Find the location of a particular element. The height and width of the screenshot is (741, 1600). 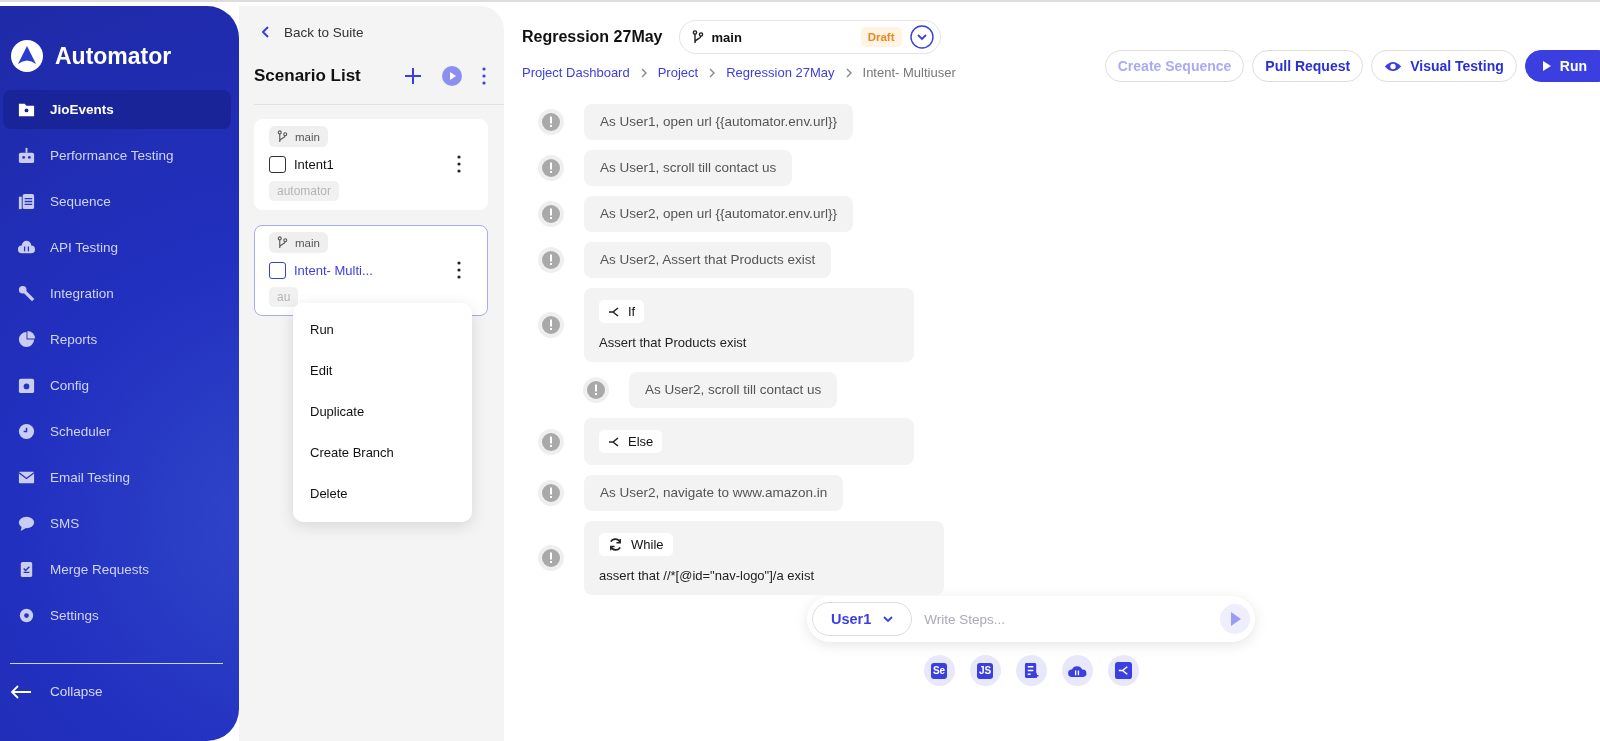

form-icon is located at coordinates (1031, 670).